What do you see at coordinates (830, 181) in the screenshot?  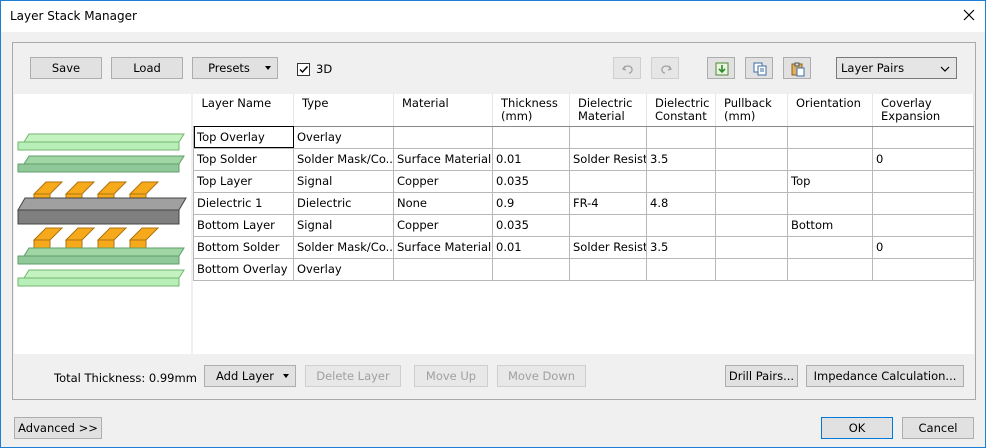 I see `table-cell: Top` at bounding box center [830, 181].